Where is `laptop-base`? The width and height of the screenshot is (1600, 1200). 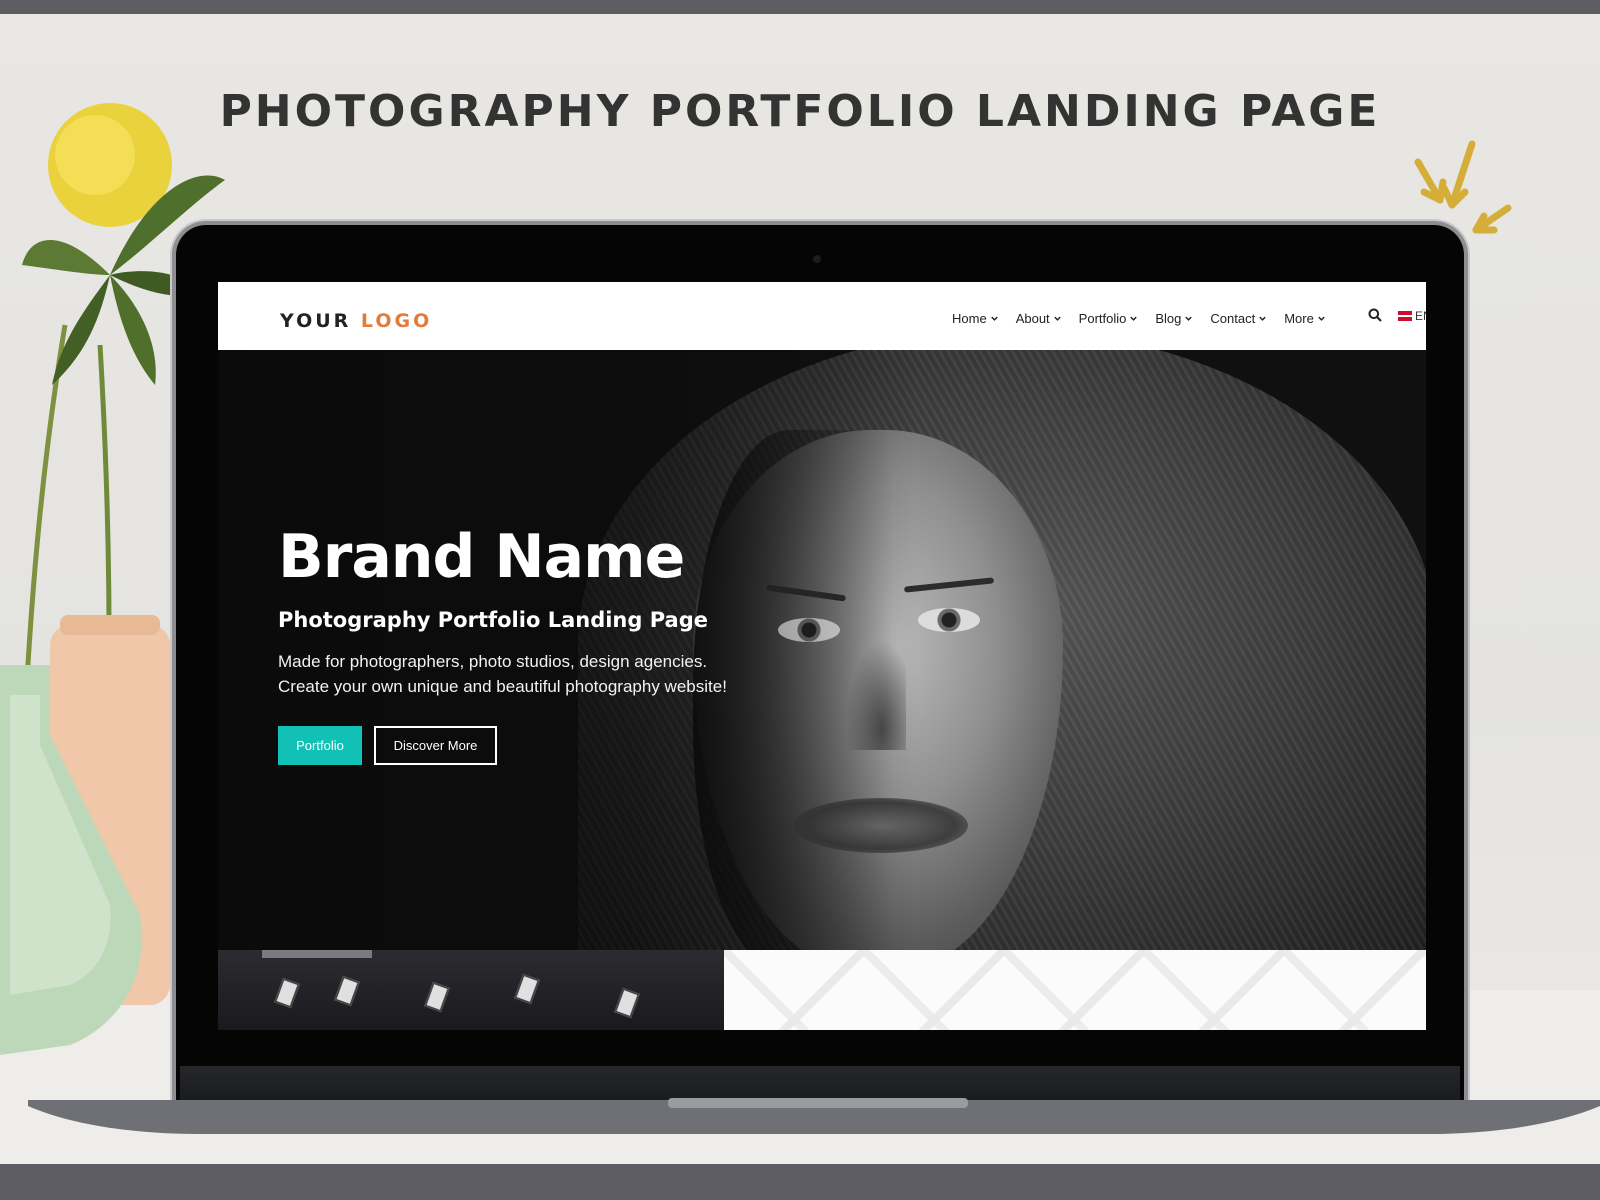
laptop-base is located at coordinates (814, 1116).